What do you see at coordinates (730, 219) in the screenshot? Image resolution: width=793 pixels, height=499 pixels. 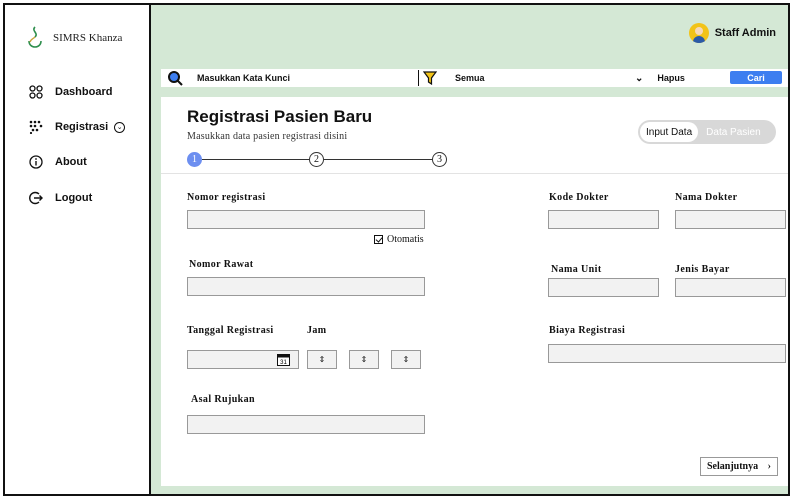 I see `nama-dokter-input` at bounding box center [730, 219].